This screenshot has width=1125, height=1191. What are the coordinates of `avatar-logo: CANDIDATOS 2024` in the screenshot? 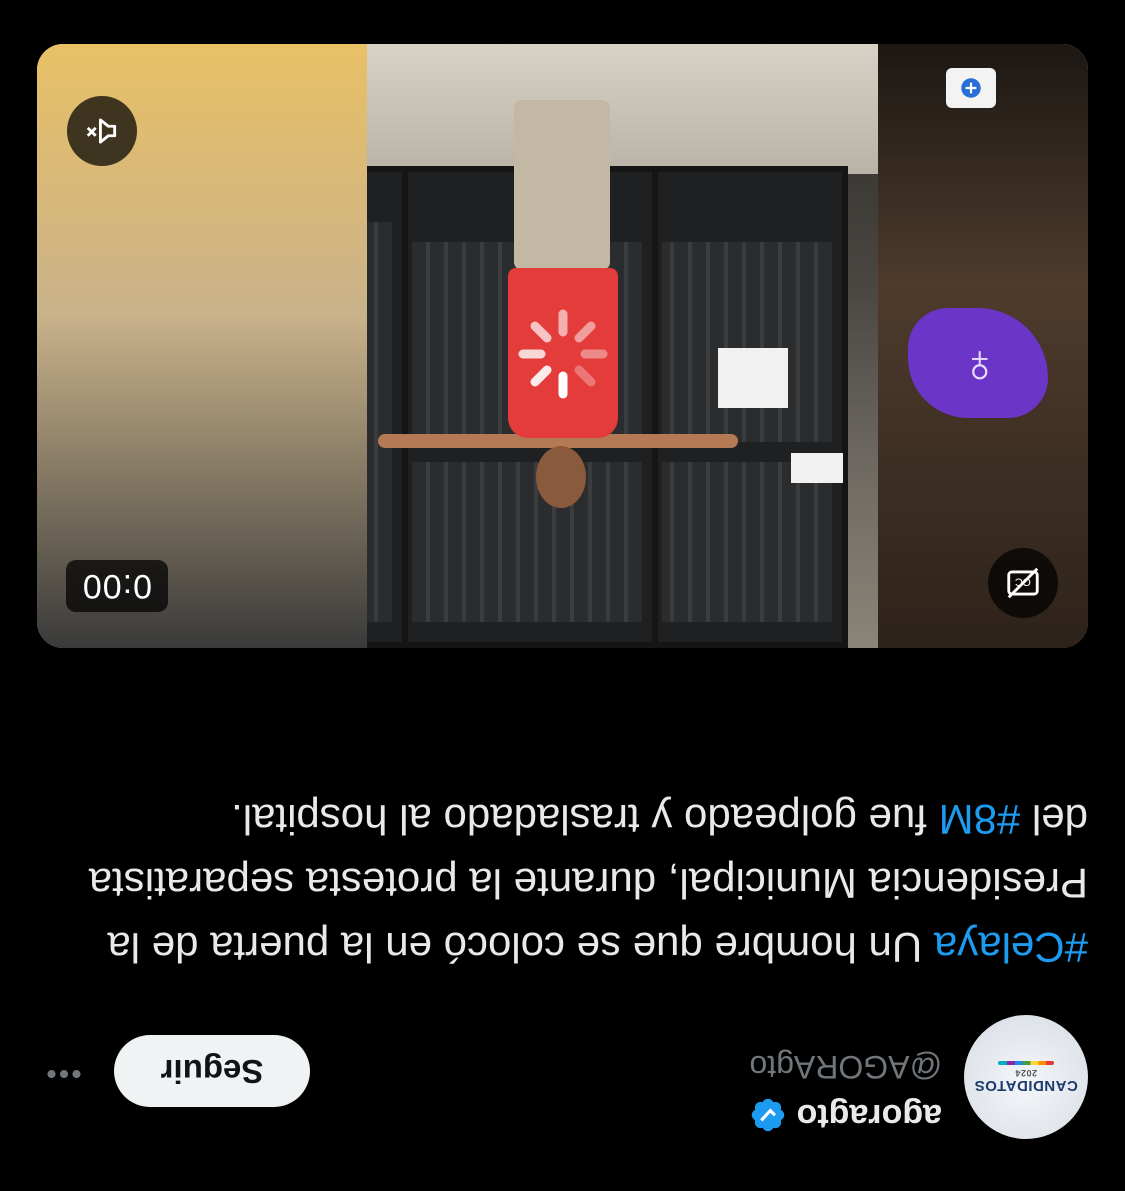 It's located at (1026, 1077).